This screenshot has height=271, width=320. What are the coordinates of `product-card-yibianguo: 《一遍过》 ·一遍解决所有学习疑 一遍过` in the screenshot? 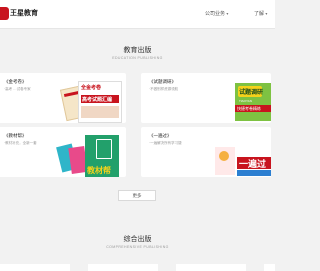 It's located at (206, 152).